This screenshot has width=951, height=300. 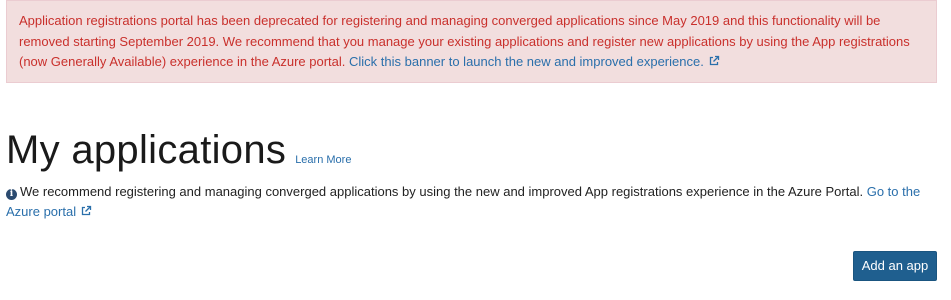 I want to click on page-title: My applications, so click(x=146, y=150).